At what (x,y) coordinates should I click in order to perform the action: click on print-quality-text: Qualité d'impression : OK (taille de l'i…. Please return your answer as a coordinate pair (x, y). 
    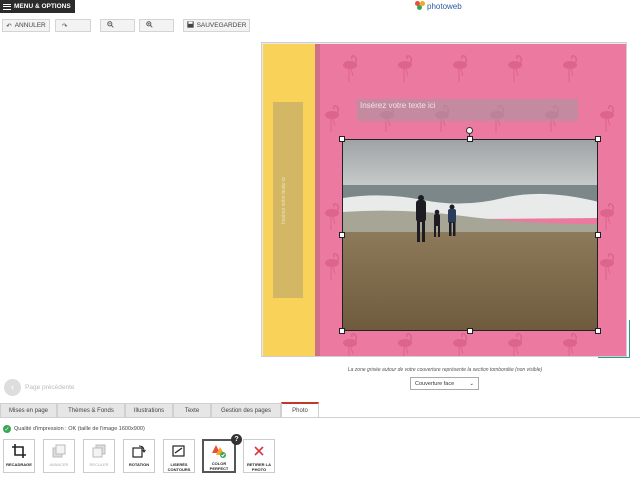
    Looking at the image, I should click on (79, 429).